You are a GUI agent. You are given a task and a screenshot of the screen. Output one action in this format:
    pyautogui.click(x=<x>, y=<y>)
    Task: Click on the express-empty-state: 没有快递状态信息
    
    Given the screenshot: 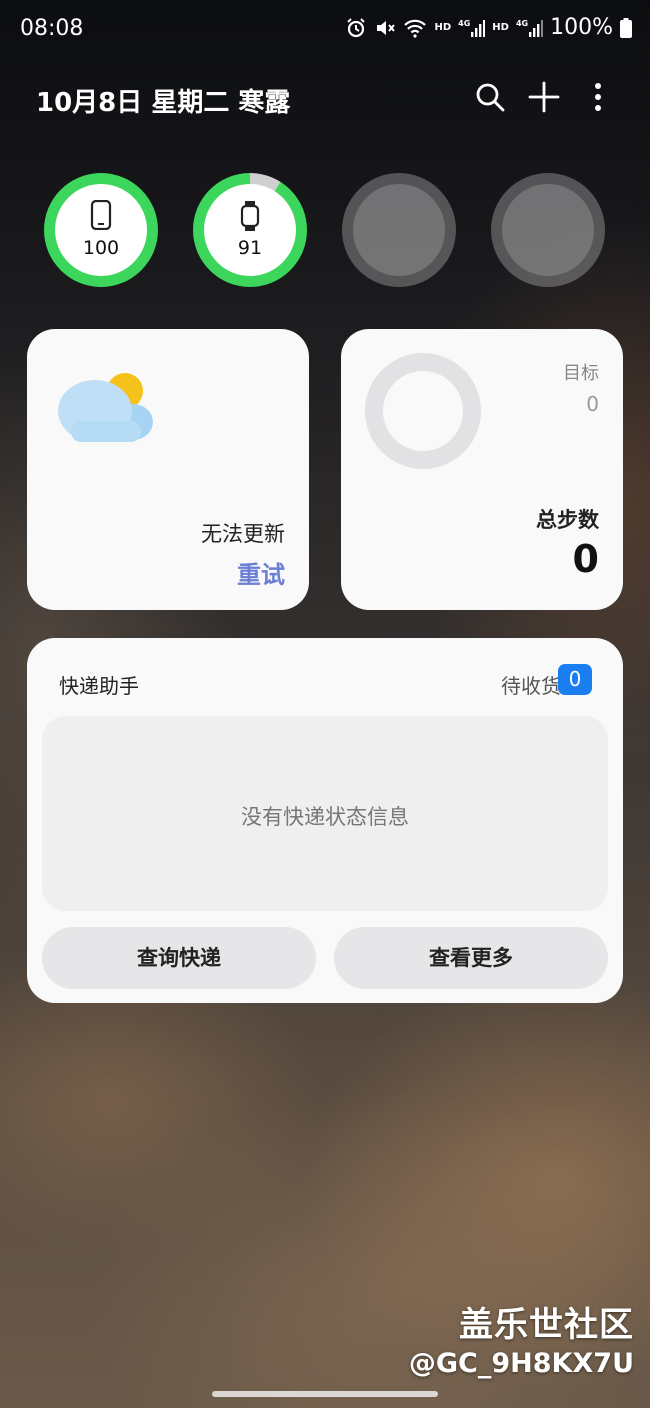 What is the action you would take?
    pyautogui.click(x=325, y=813)
    